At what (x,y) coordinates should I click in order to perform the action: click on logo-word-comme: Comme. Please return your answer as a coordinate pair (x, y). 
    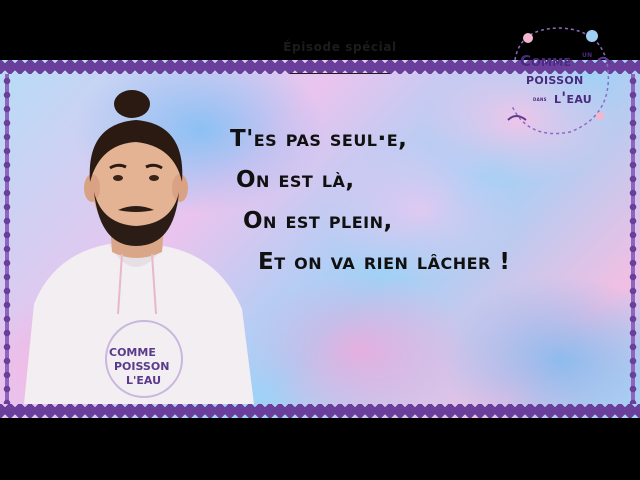
    Looking at the image, I should click on (546, 61).